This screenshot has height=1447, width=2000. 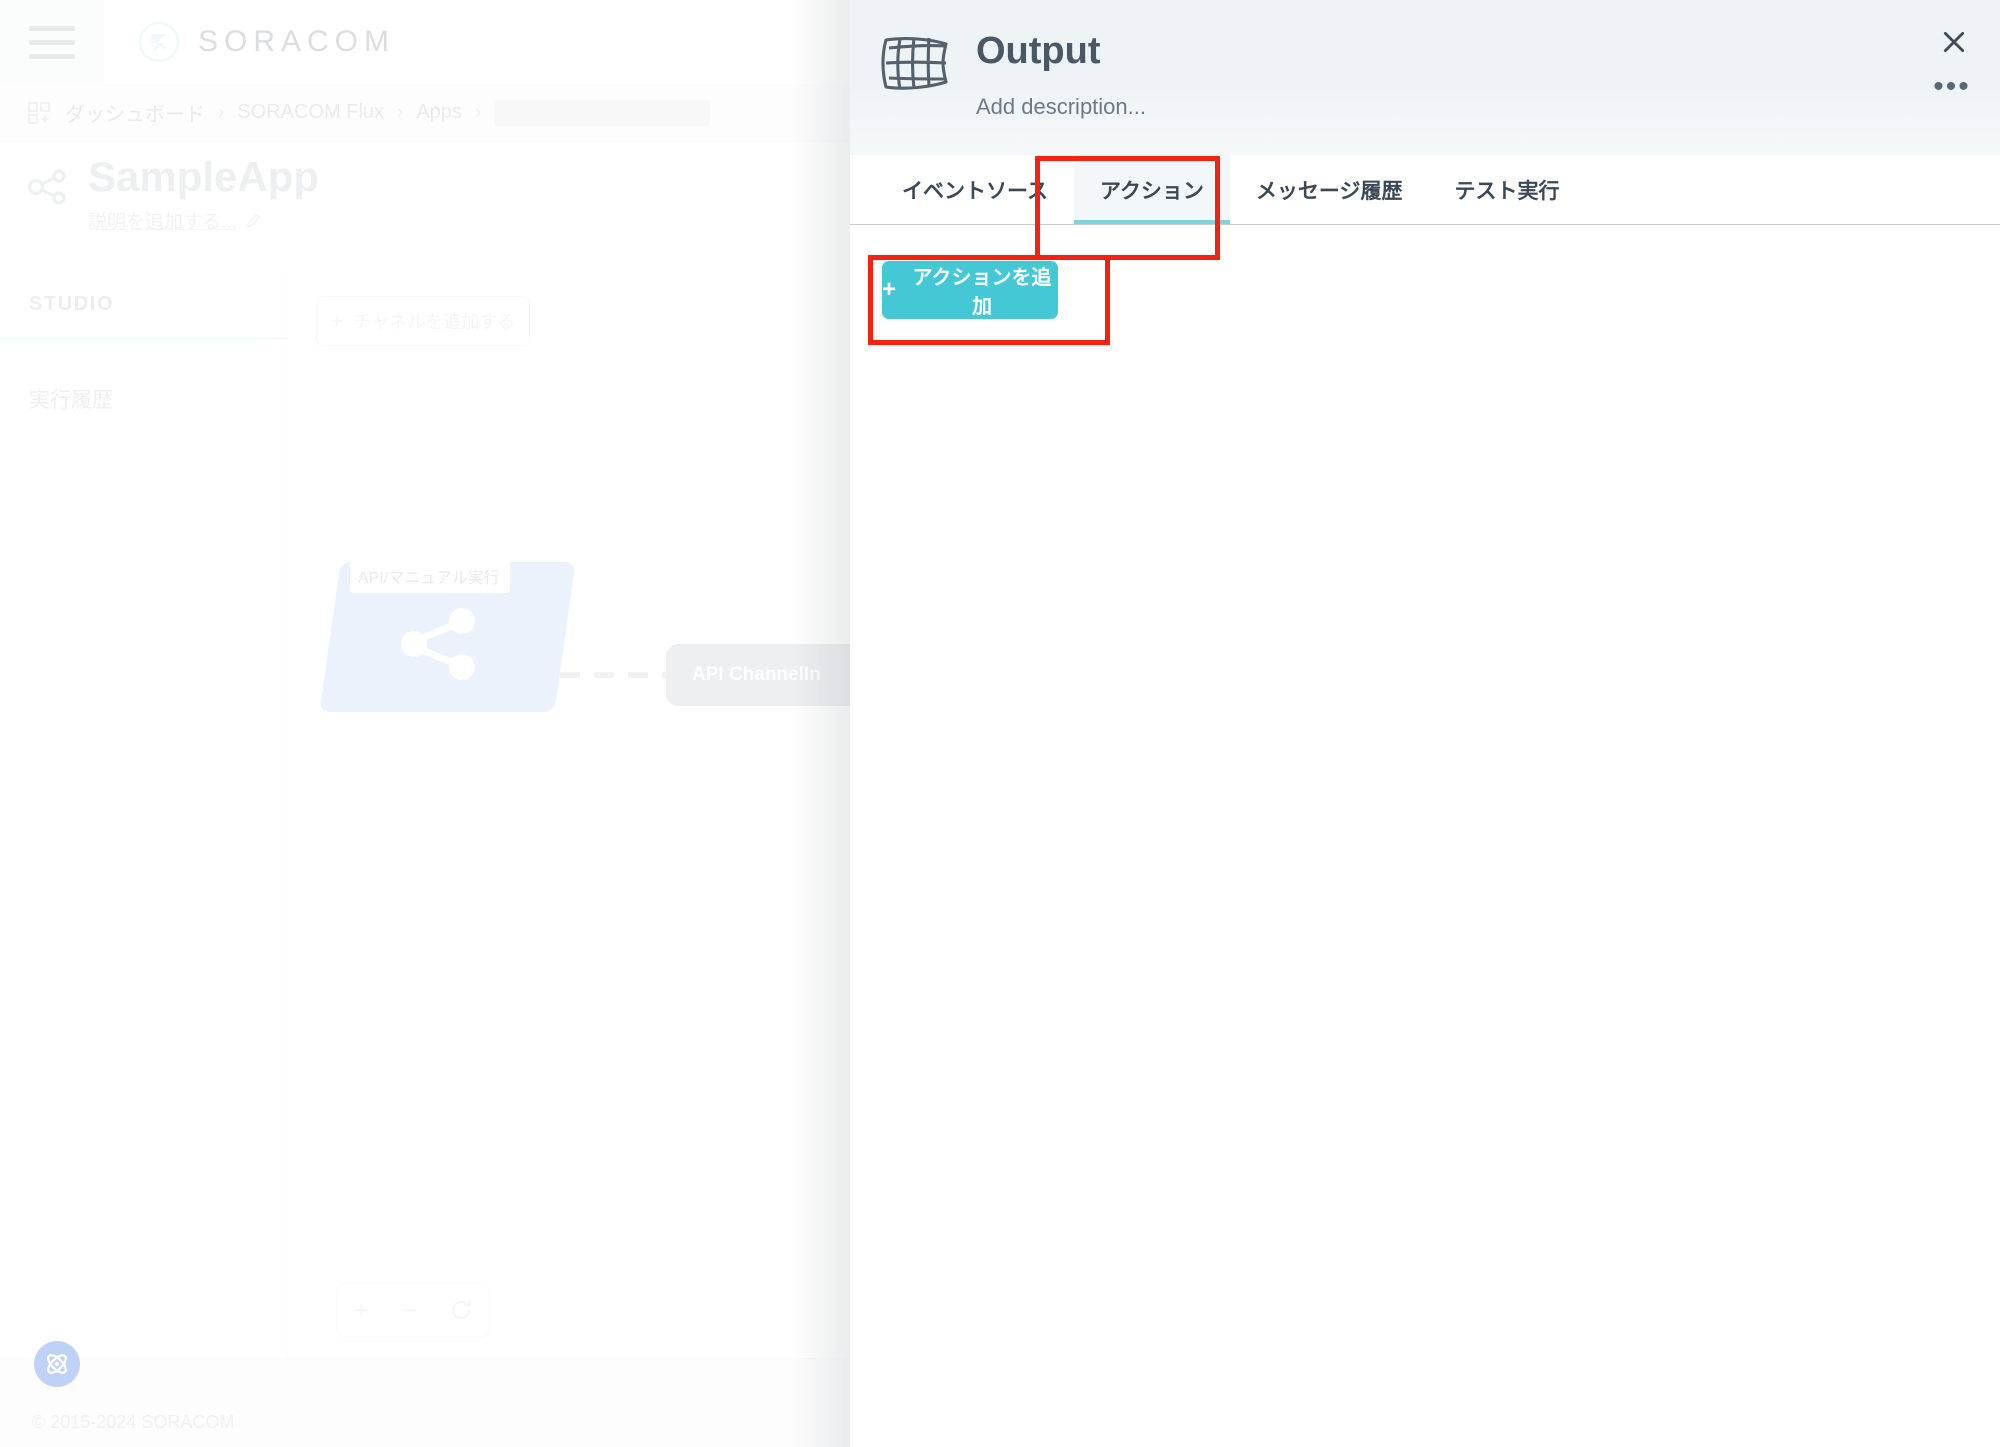 I want to click on node-label: API/マニュアル実行, so click(x=430, y=576).